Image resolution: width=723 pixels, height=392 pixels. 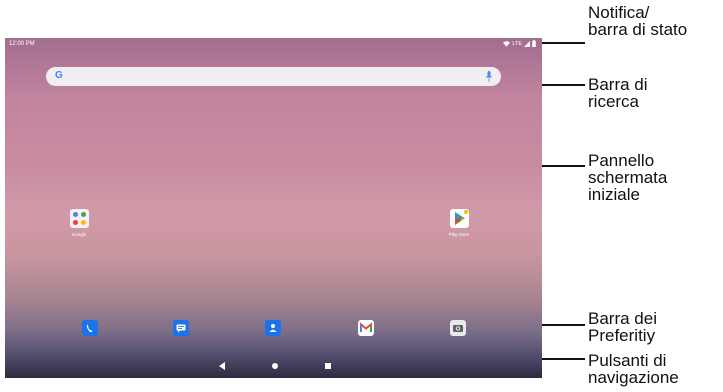 What do you see at coordinates (628, 177) in the screenshot?
I see `callout-home: Pannello schermata iniziale` at bounding box center [628, 177].